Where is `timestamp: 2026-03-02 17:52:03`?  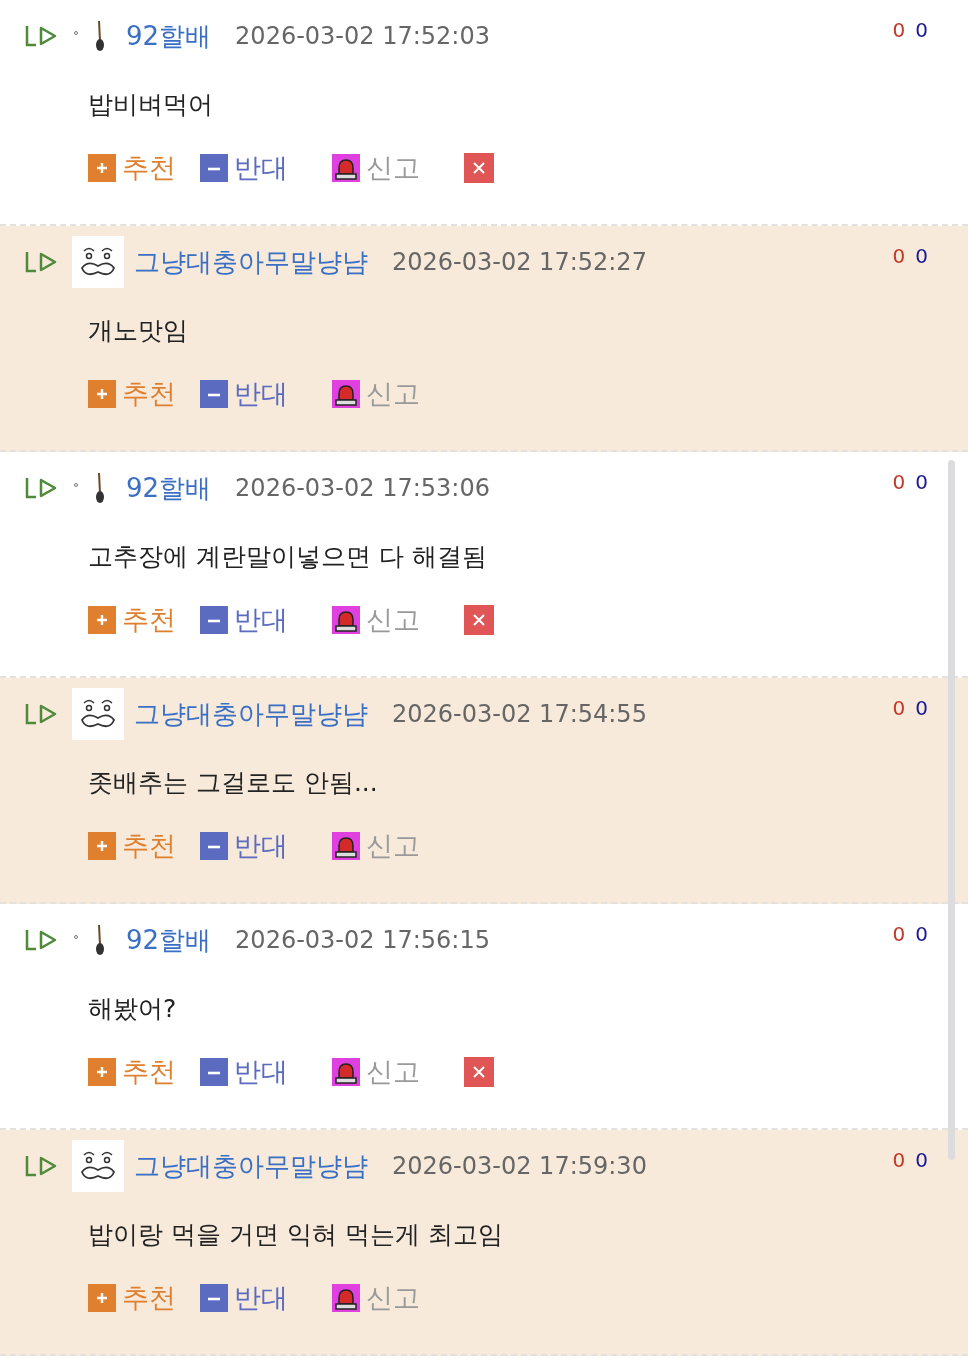 timestamp: 2026-03-02 17:52:03 is located at coordinates (362, 36).